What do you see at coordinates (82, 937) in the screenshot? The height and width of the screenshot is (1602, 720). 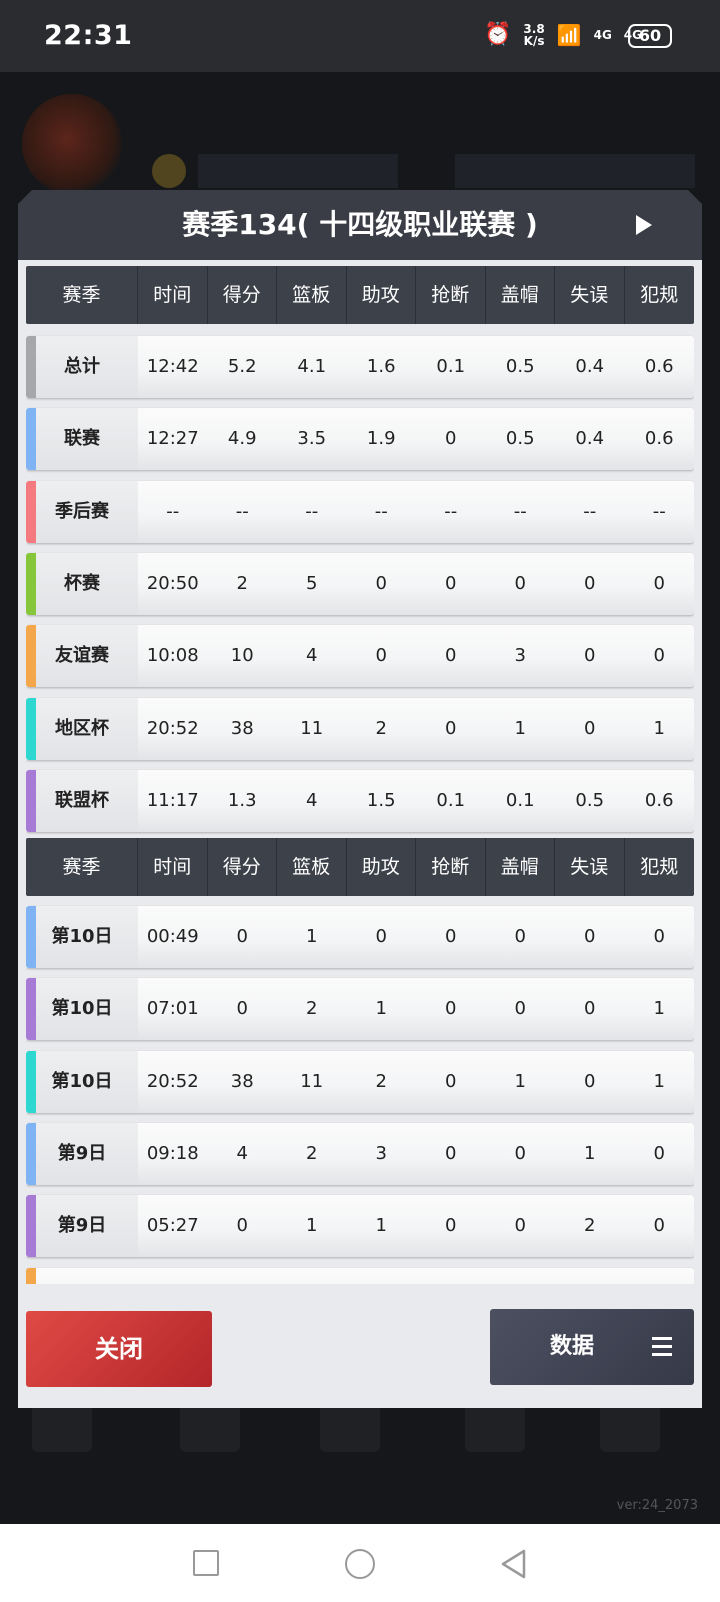 I see `row-label: 第10日` at bounding box center [82, 937].